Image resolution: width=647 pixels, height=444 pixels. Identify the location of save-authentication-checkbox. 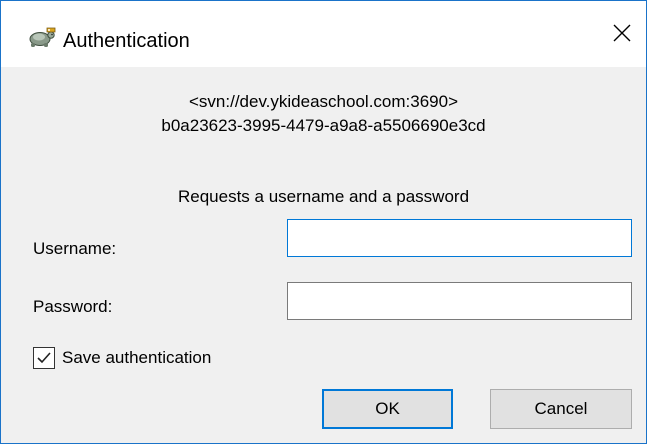
(44, 358).